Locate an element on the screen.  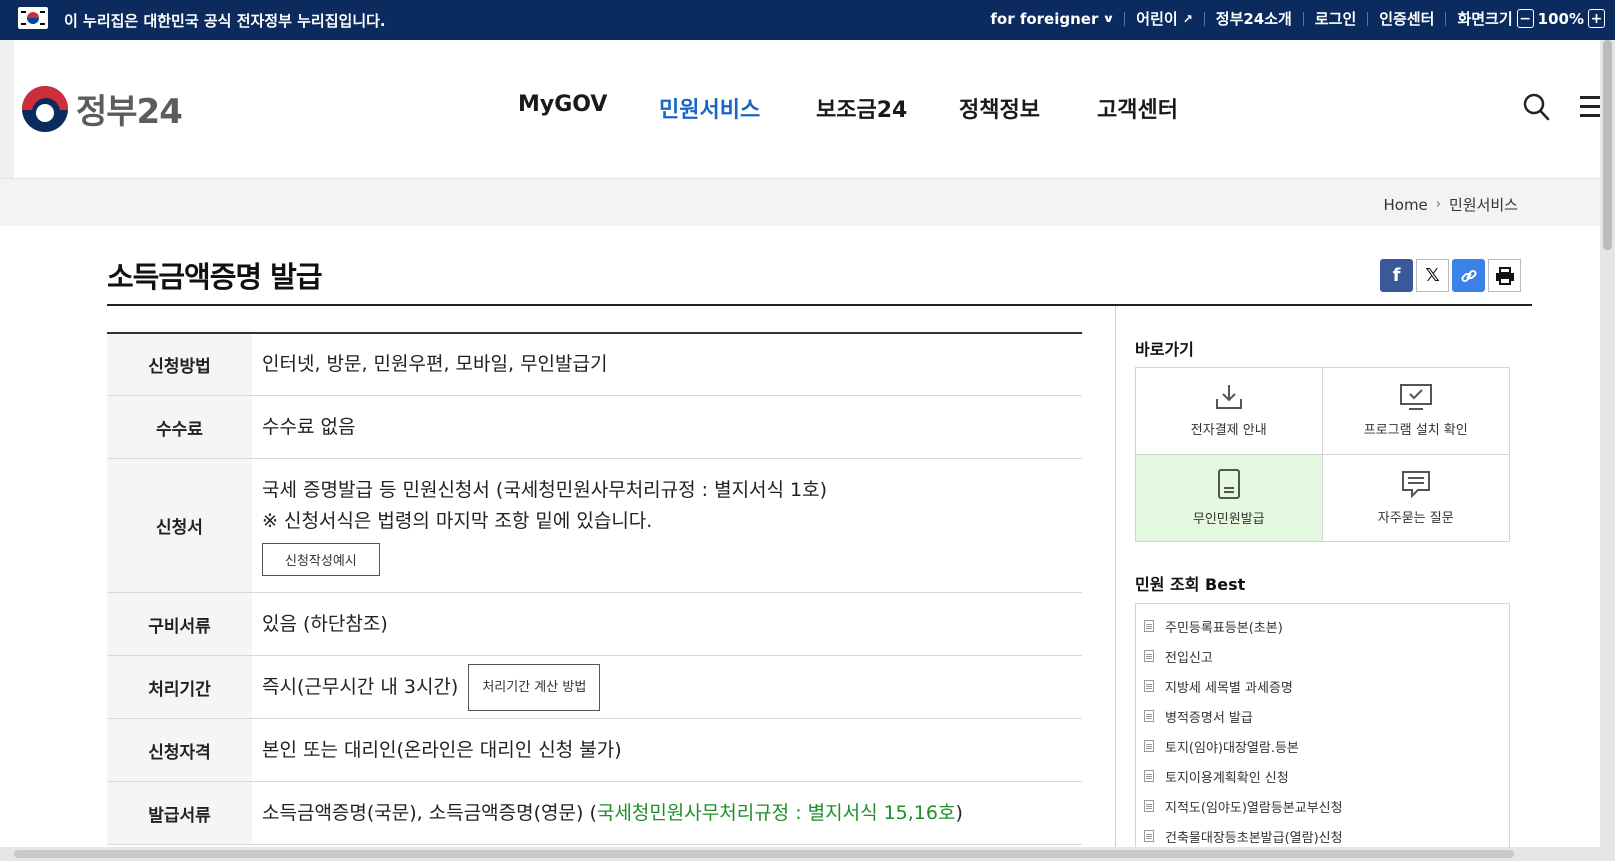
copy-link-icon is located at coordinates (1468, 275).